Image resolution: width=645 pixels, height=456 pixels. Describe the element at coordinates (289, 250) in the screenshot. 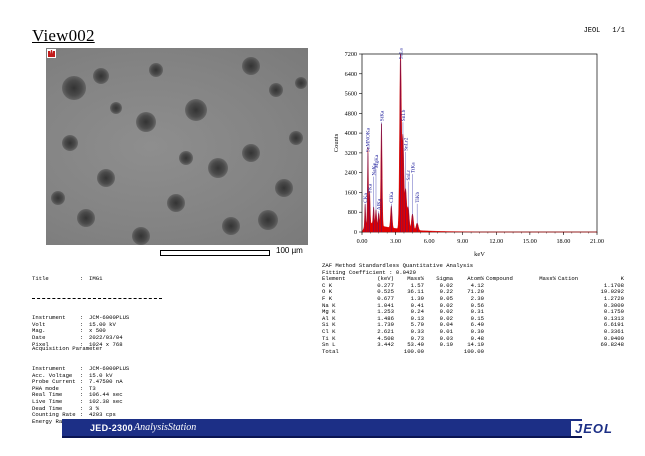

I see `scale-bar-label: 100 µm` at that location.